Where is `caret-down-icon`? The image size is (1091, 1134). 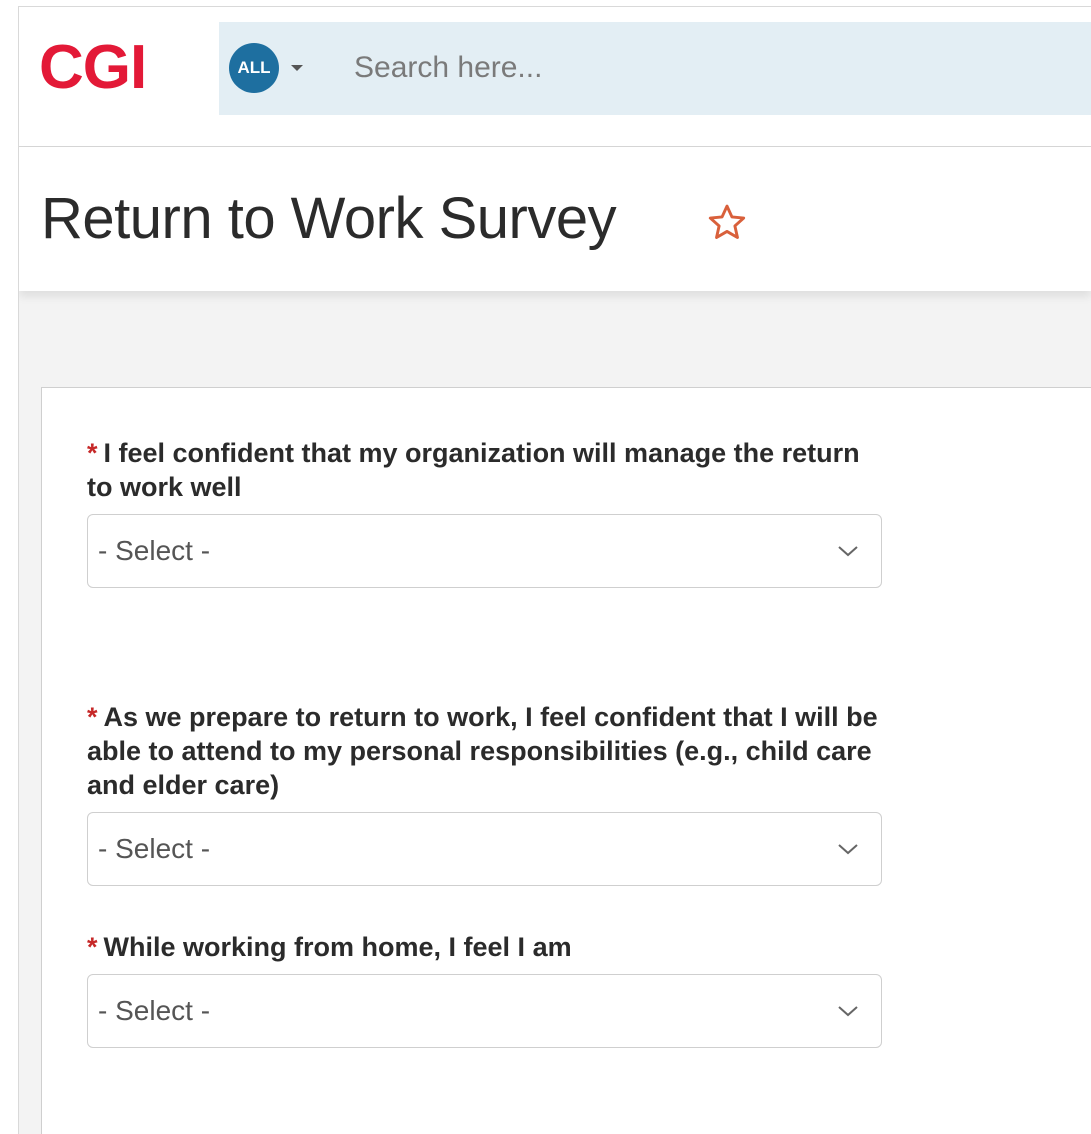 caret-down-icon is located at coordinates (297, 68).